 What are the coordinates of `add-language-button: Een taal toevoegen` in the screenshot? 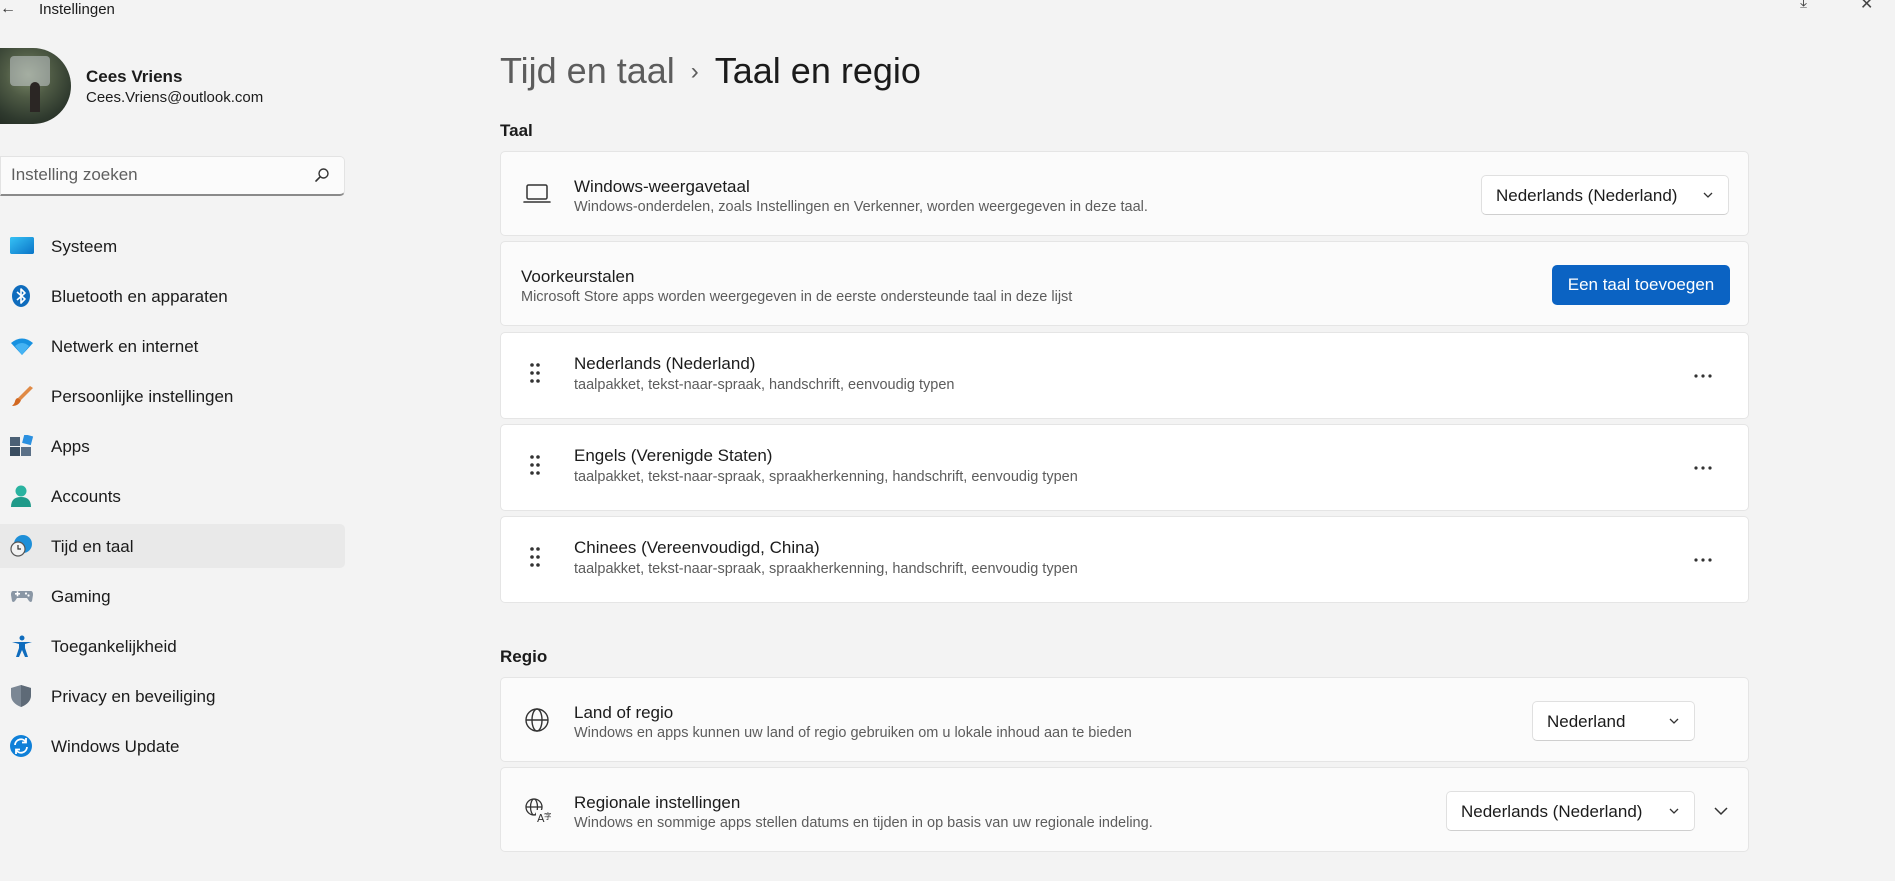 It's located at (1641, 285).